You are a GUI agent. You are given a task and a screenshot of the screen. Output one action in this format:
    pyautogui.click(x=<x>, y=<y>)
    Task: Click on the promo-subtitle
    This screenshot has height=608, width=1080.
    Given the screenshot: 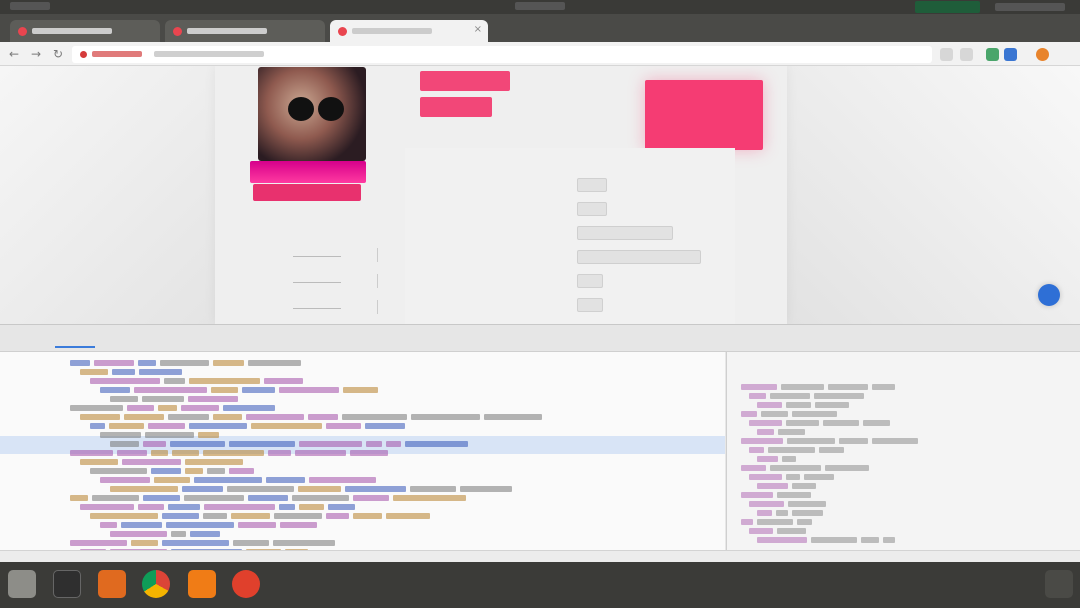 What is the action you would take?
    pyautogui.click(x=704, y=115)
    